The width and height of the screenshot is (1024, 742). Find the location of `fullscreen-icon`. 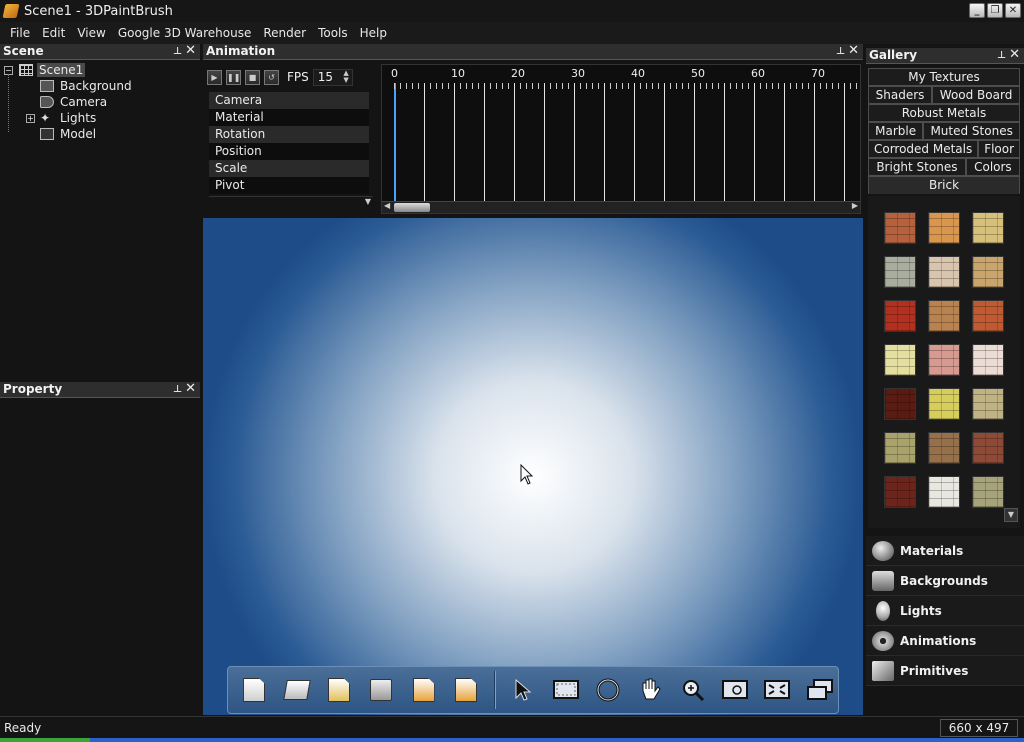

fullscreen-icon is located at coordinates (820, 690).